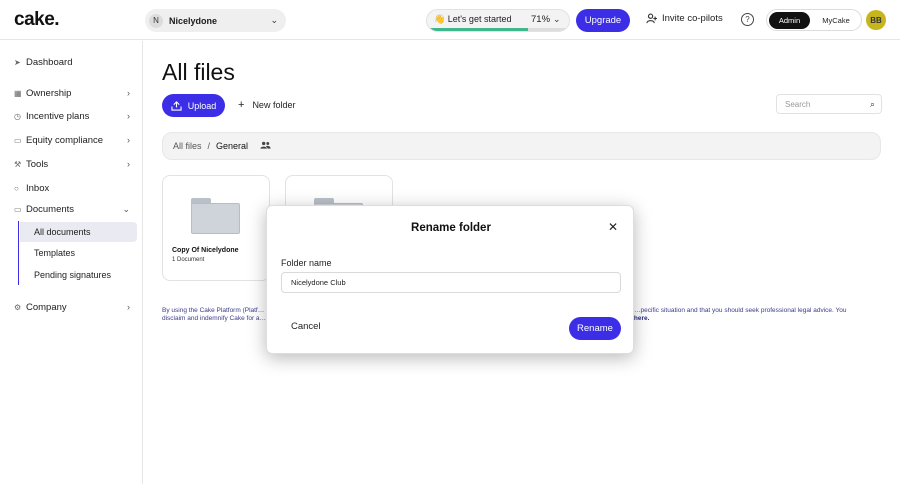 This screenshot has width=900, height=484. What do you see at coordinates (595, 328) in the screenshot?
I see `rename-button: Rename` at bounding box center [595, 328].